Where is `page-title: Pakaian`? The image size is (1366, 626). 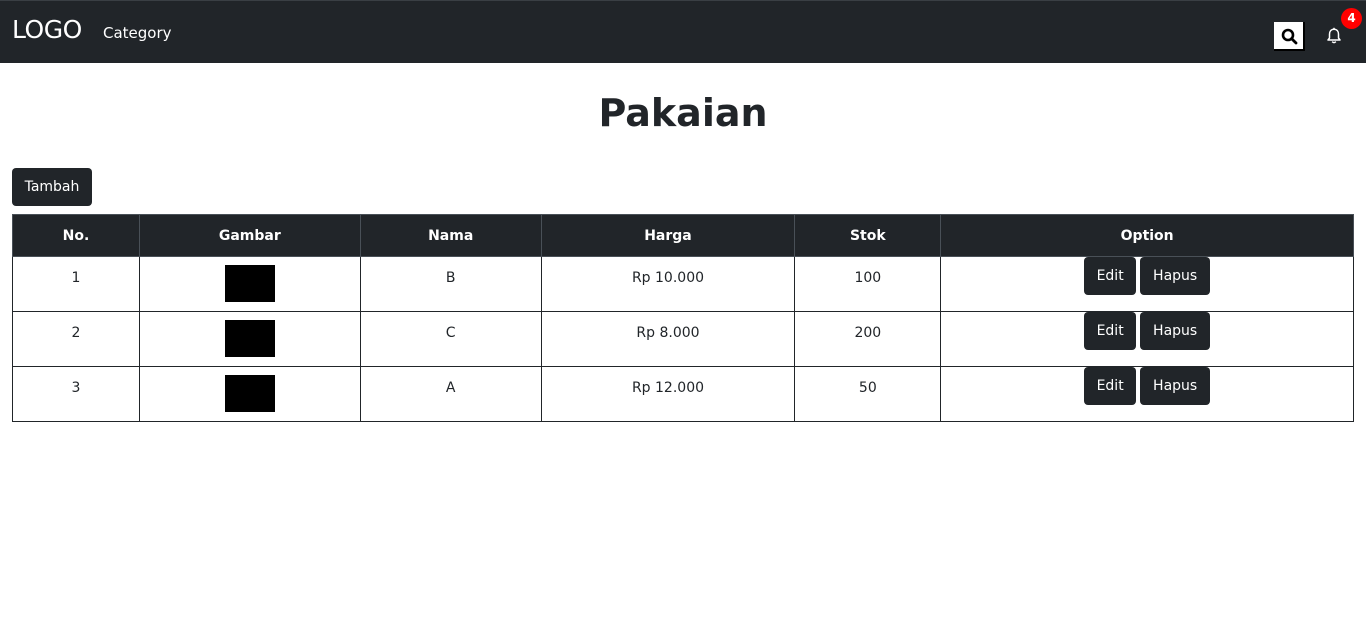 page-title: Pakaian is located at coordinates (683, 113).